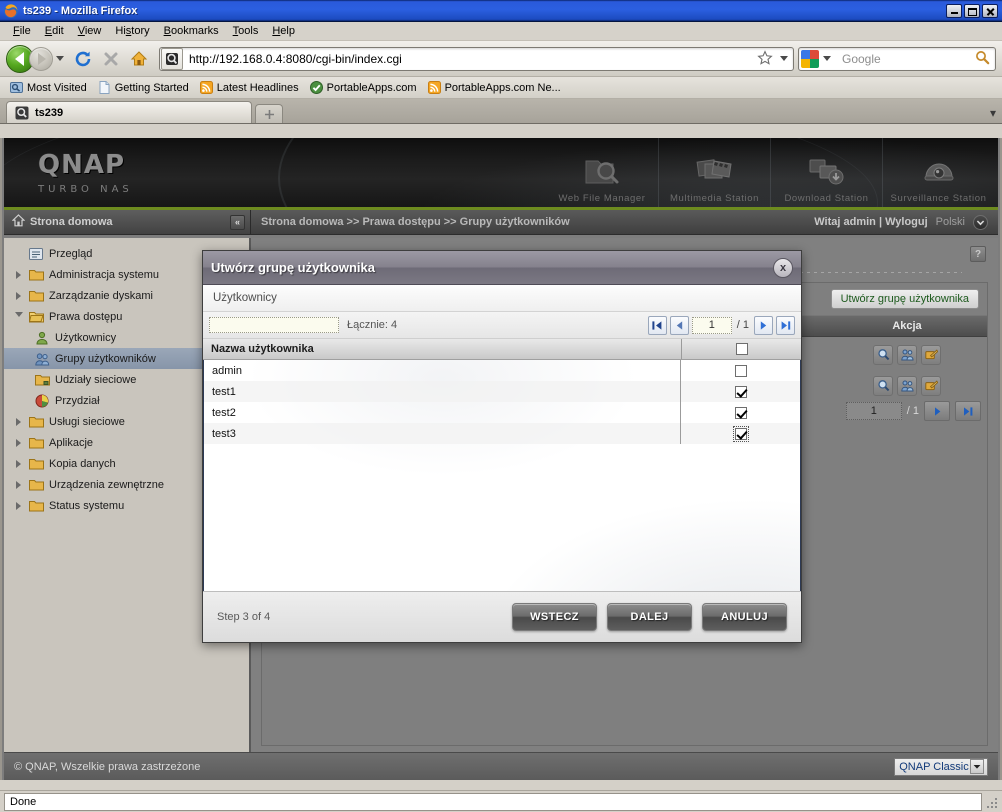 This screenshot has width=1002, height=812. I want to click on close-button, so click(990, 10).